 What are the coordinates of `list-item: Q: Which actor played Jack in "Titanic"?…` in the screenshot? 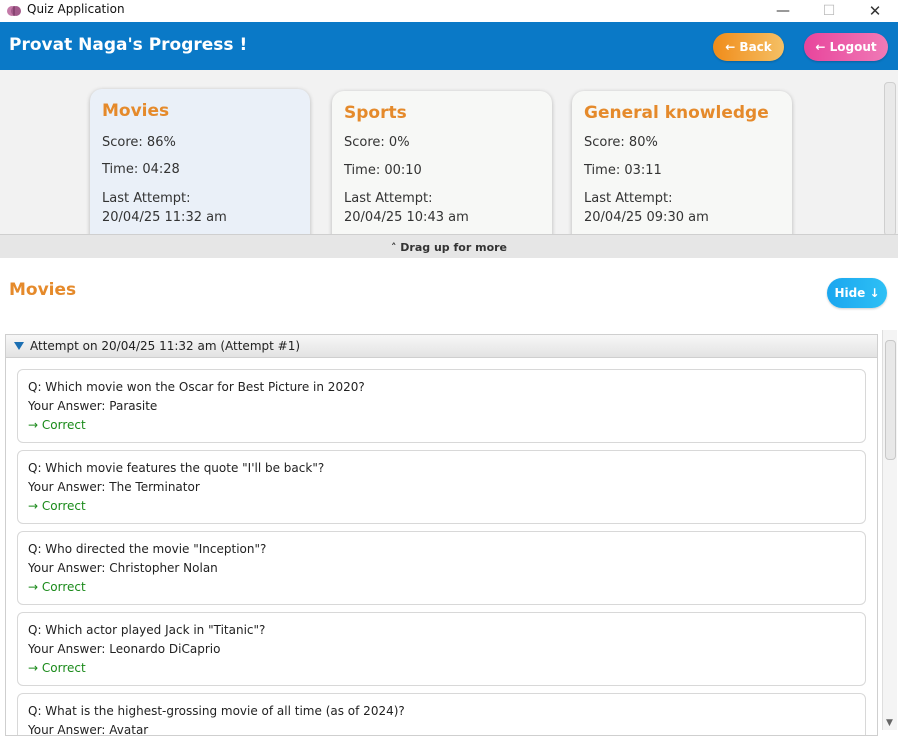 It's located at (441, 649).